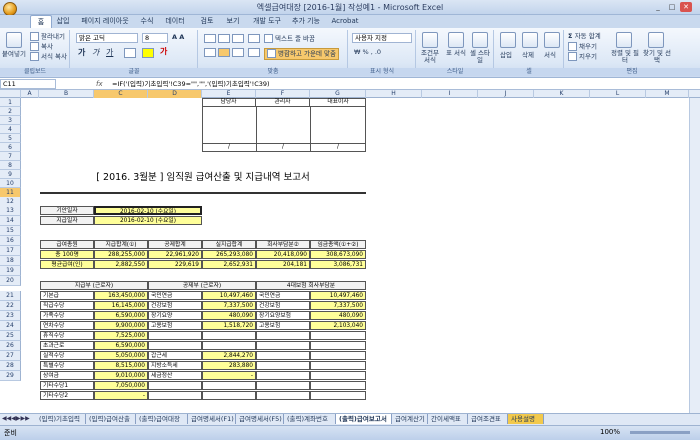 The width and height of the screenshot is (700, 440). What do you see at coordinates (121, 325) in the screenshot?
I see `pay-item-value: 9,900,000` at bounding box center [121, 325].